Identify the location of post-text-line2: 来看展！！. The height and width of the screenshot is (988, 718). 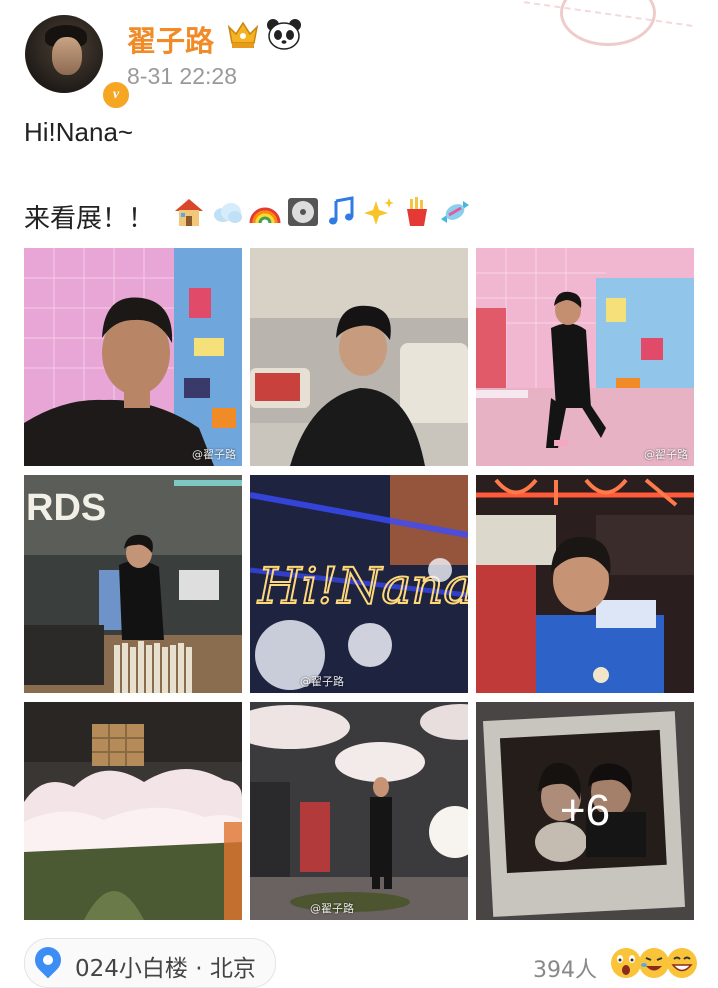
(89, 219).